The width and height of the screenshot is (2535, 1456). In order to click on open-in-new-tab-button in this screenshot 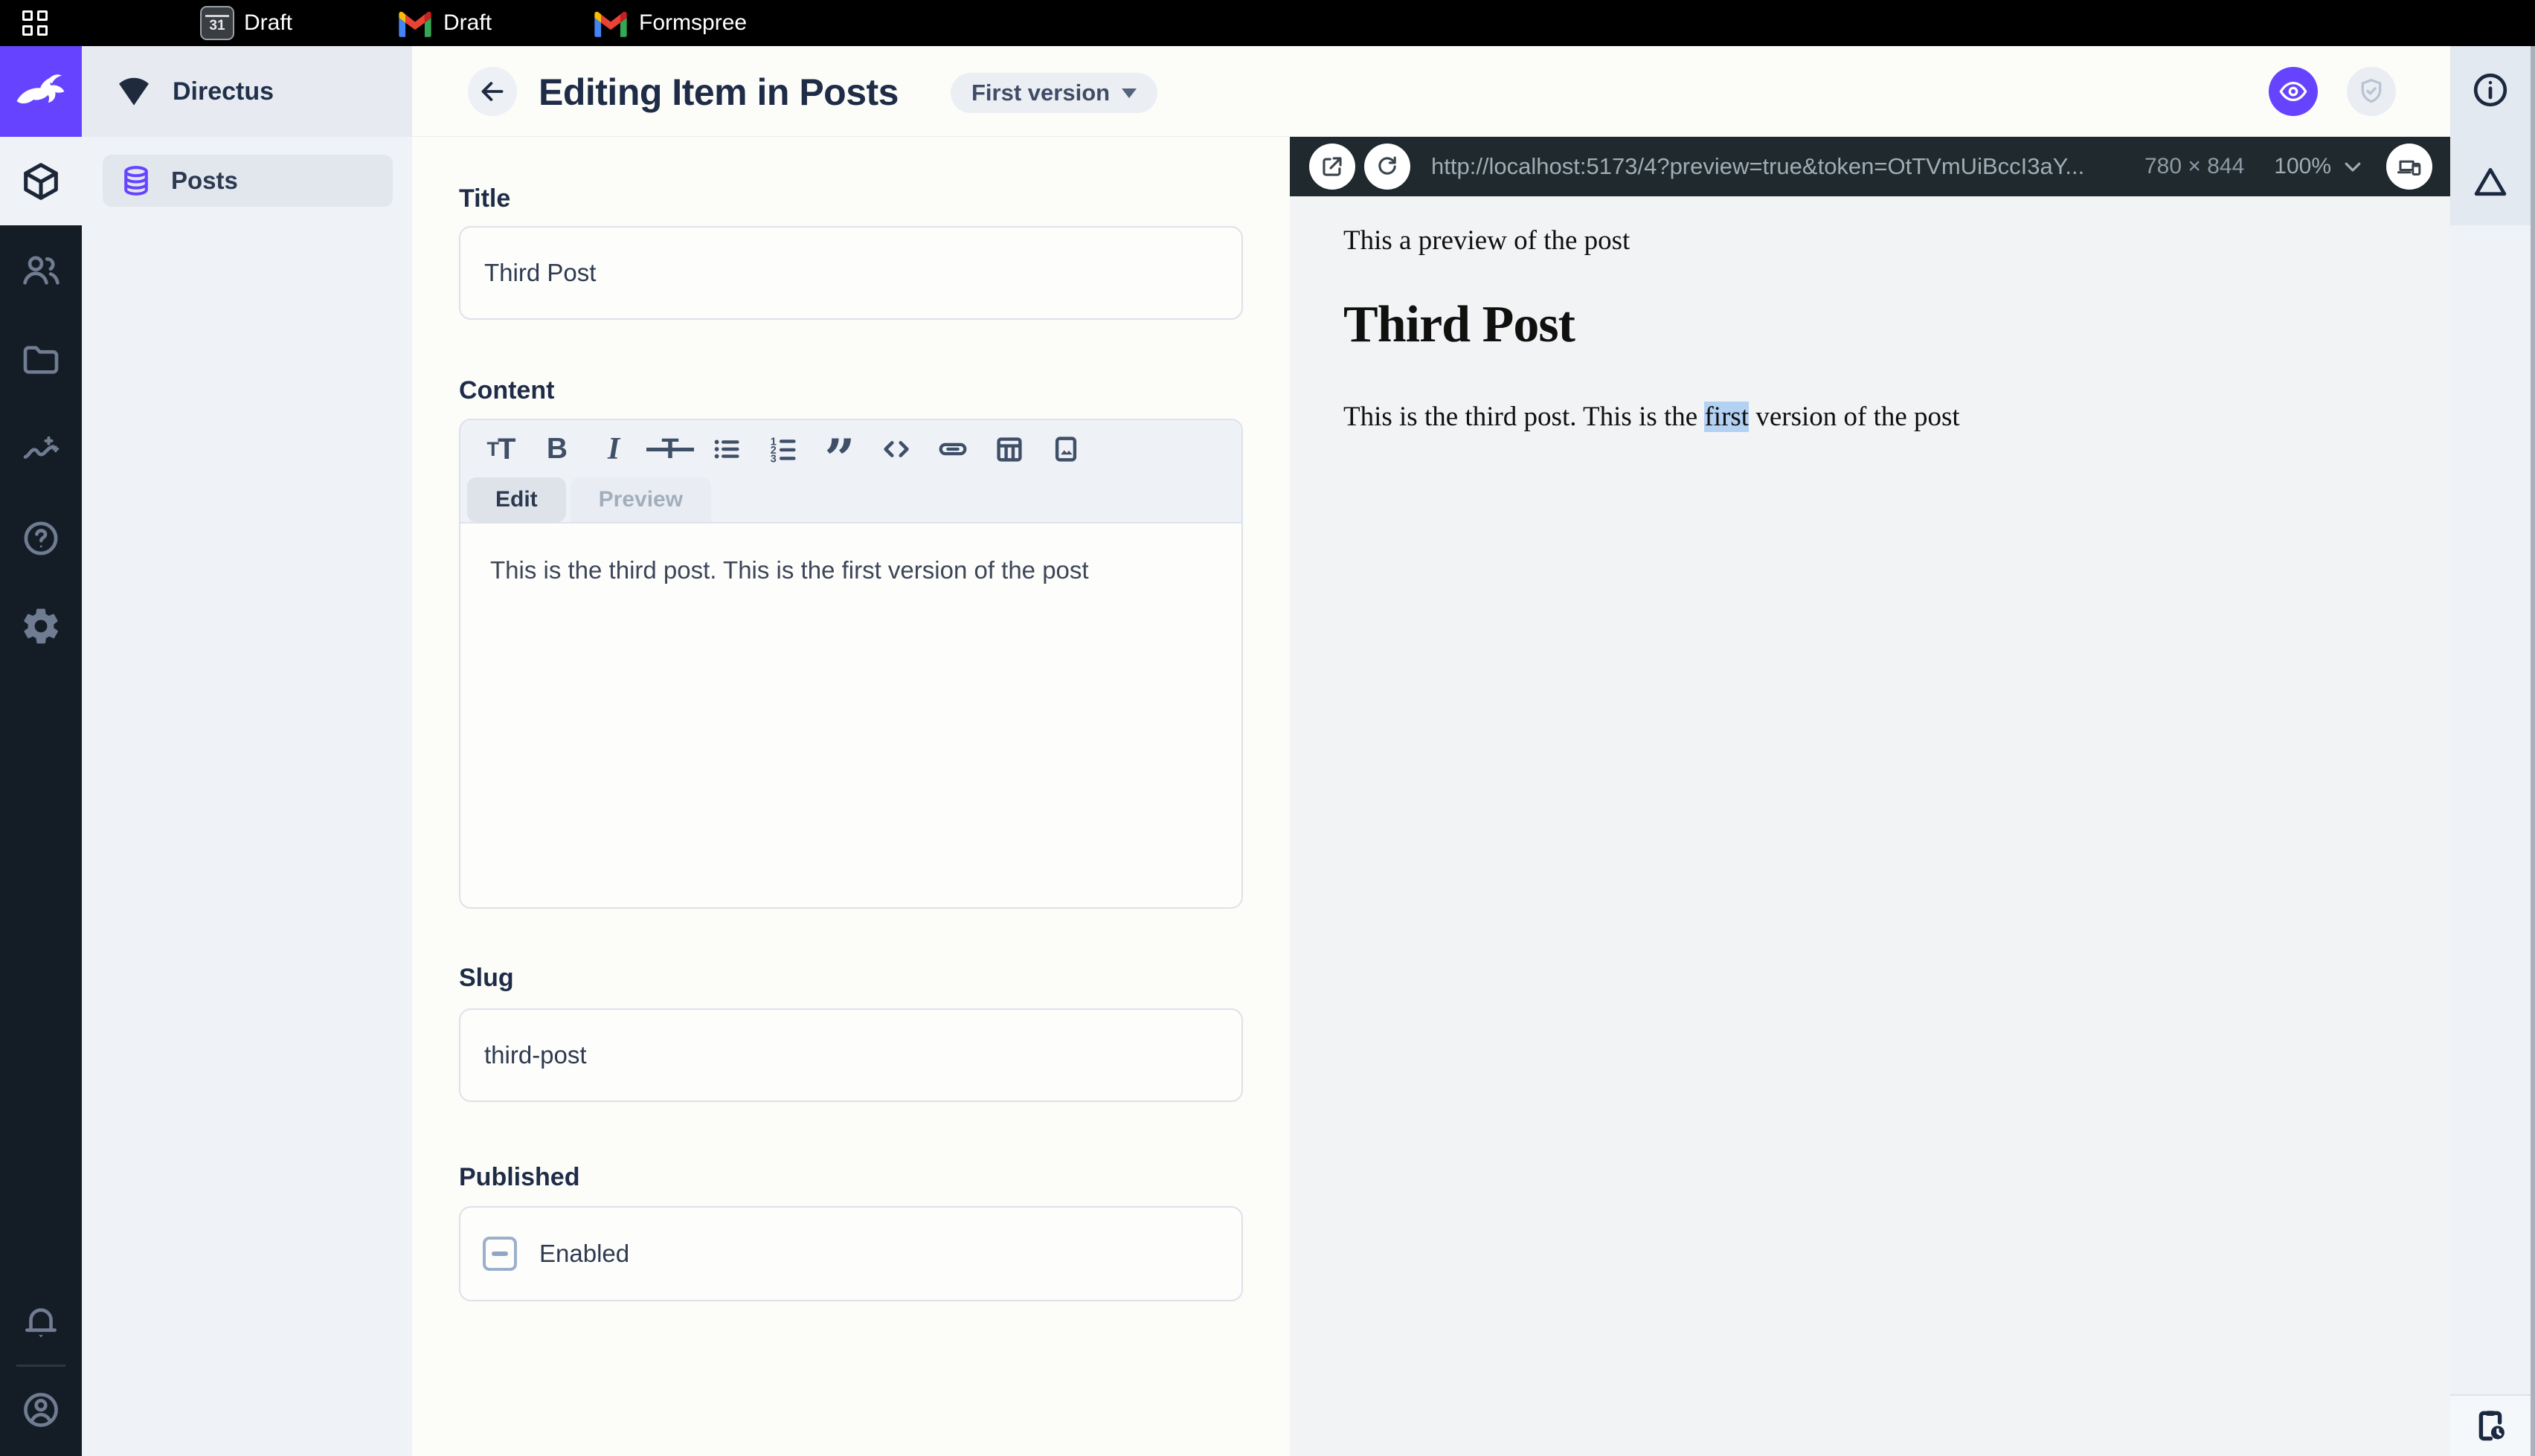, I will do `click(1332, 167)`.